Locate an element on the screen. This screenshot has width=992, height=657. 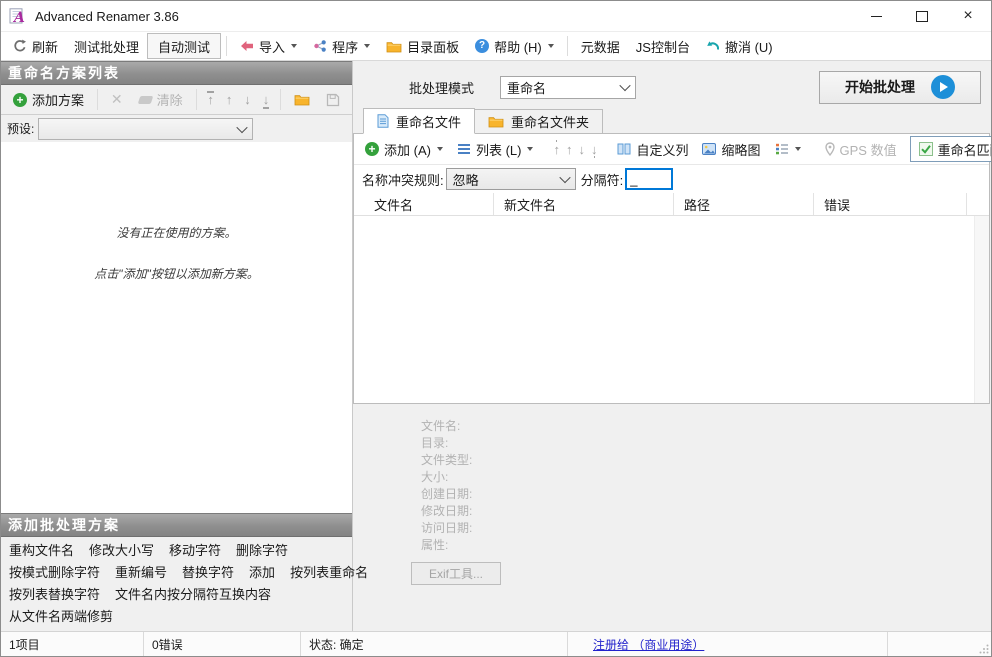
auto-test-toggle: 自动测试 is located at coordinates (184, 46).